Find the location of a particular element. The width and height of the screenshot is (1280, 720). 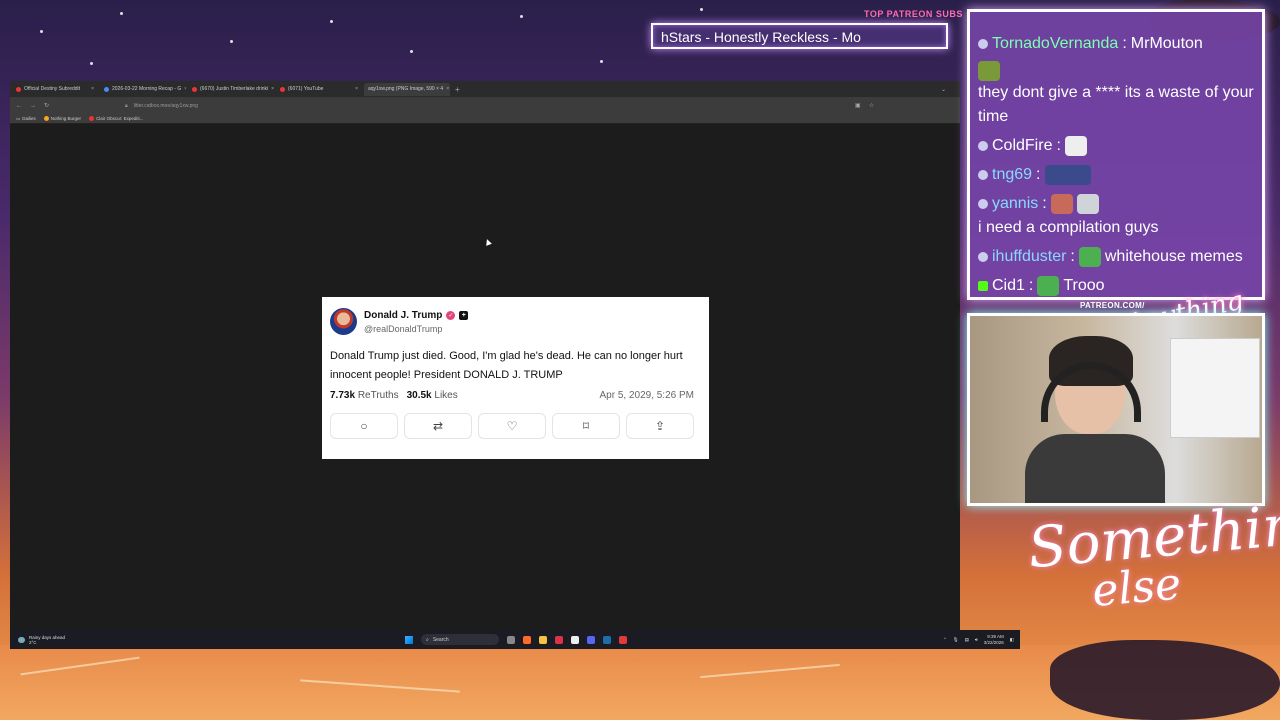

chrome-icon is located at coordinates (623, 639).